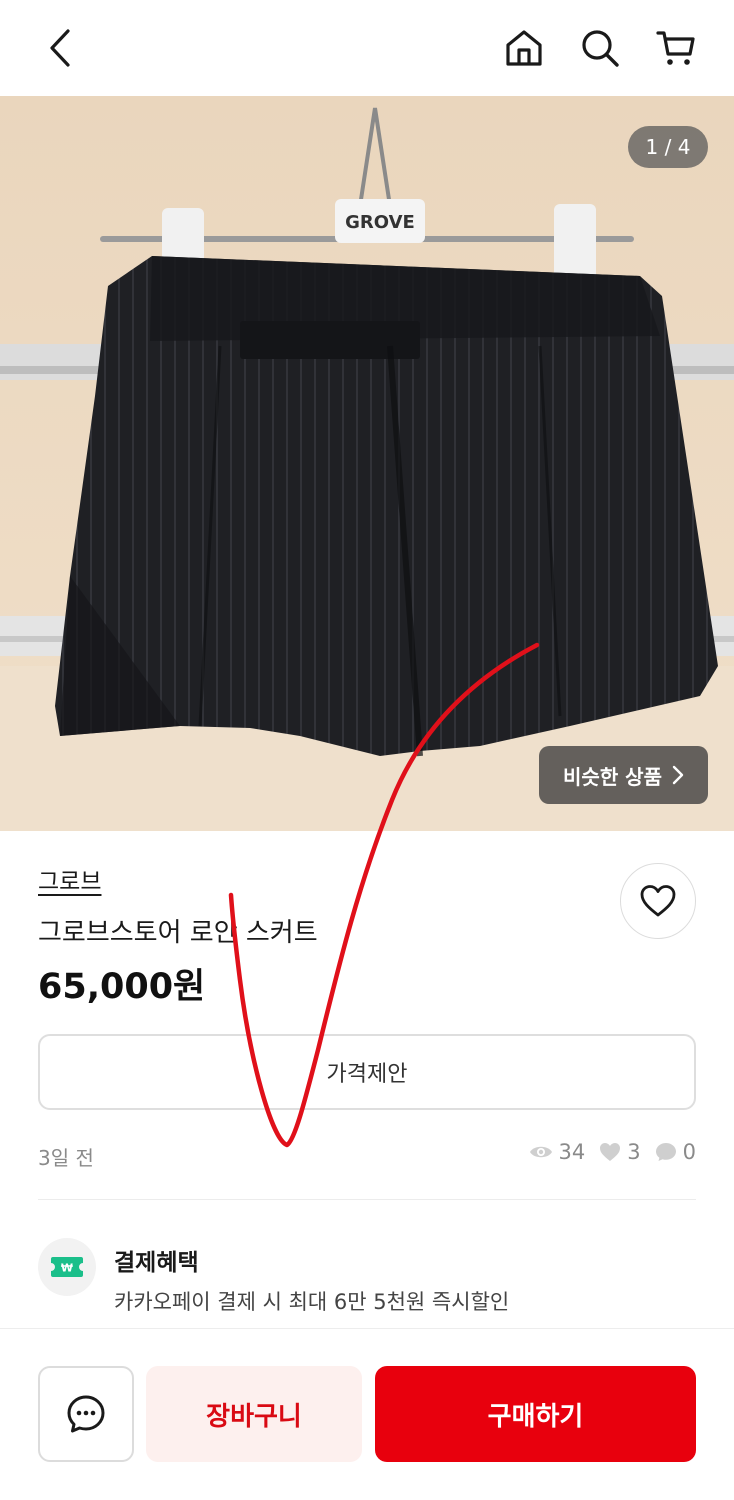  I want to click on posted-time: 3일 전, so click(66, 1158).